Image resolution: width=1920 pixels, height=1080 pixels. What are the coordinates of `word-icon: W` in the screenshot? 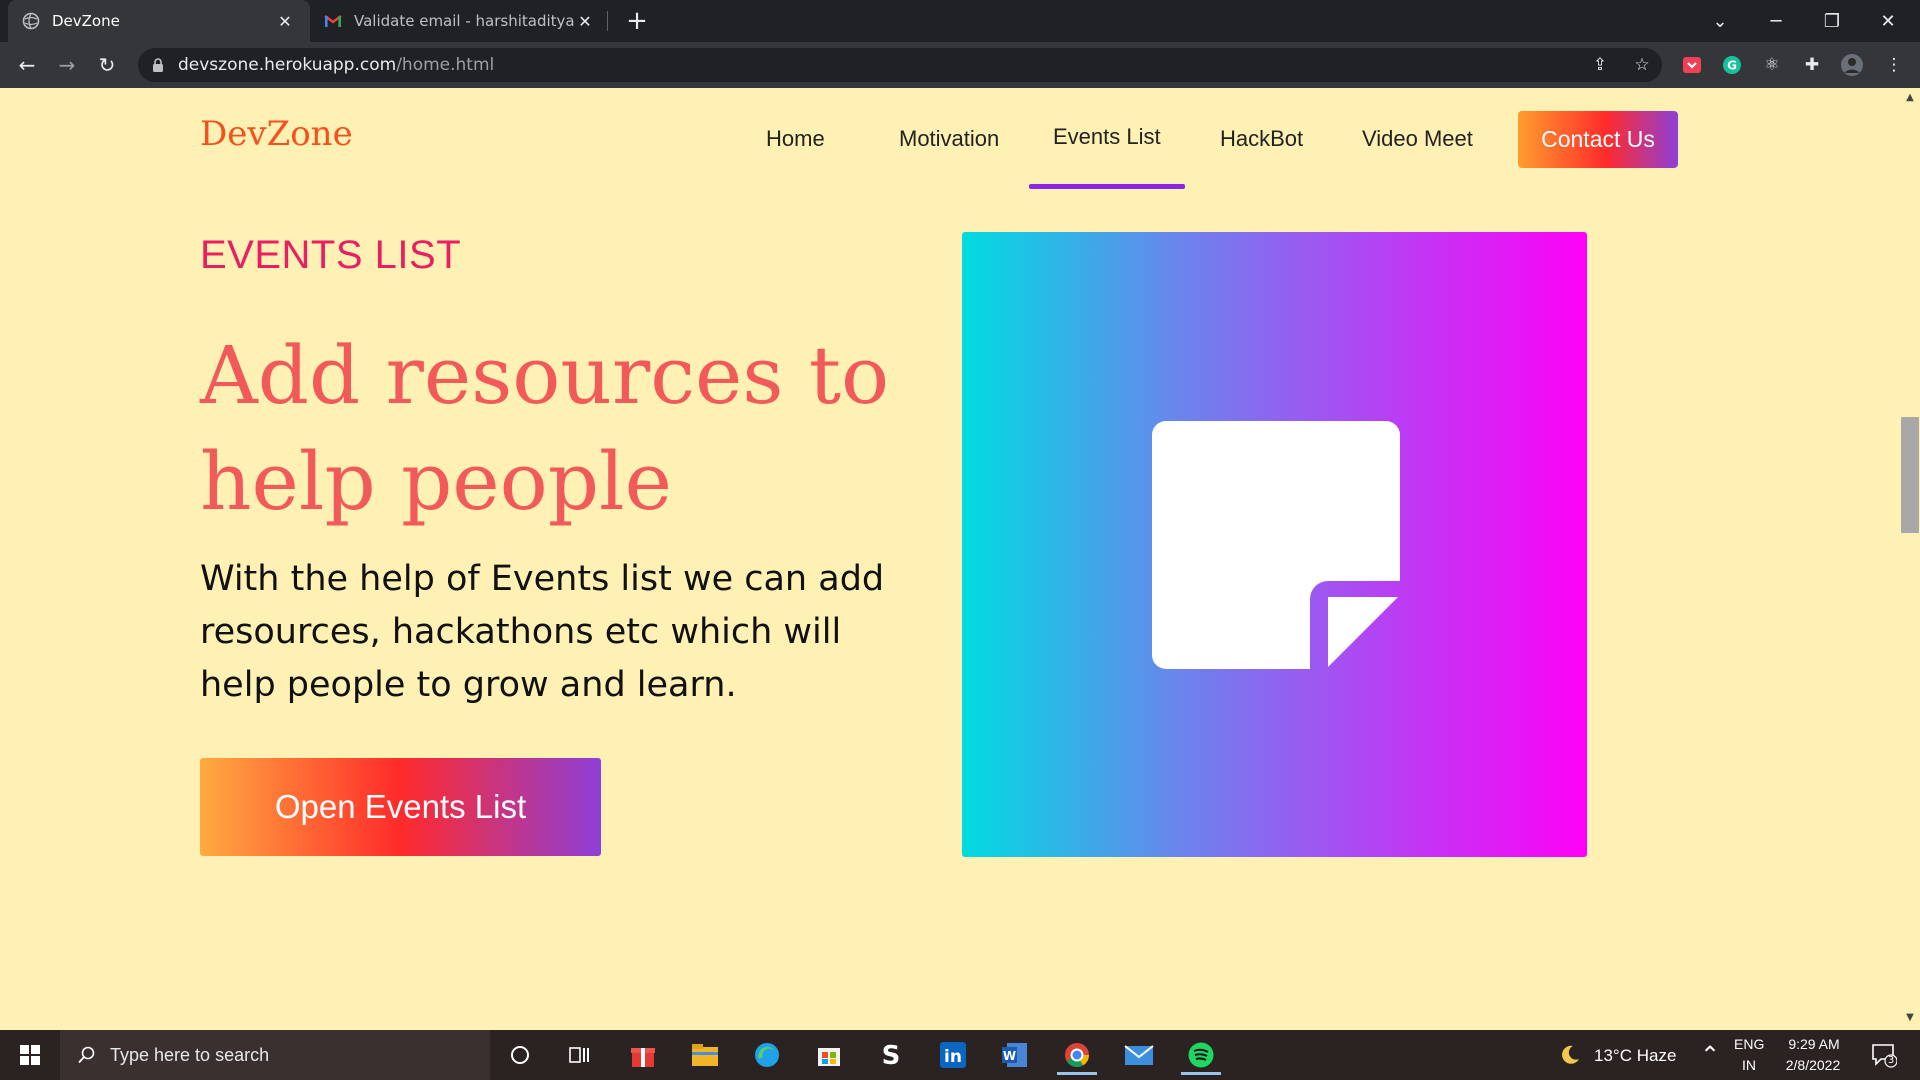 It's located at (1015, 1055).